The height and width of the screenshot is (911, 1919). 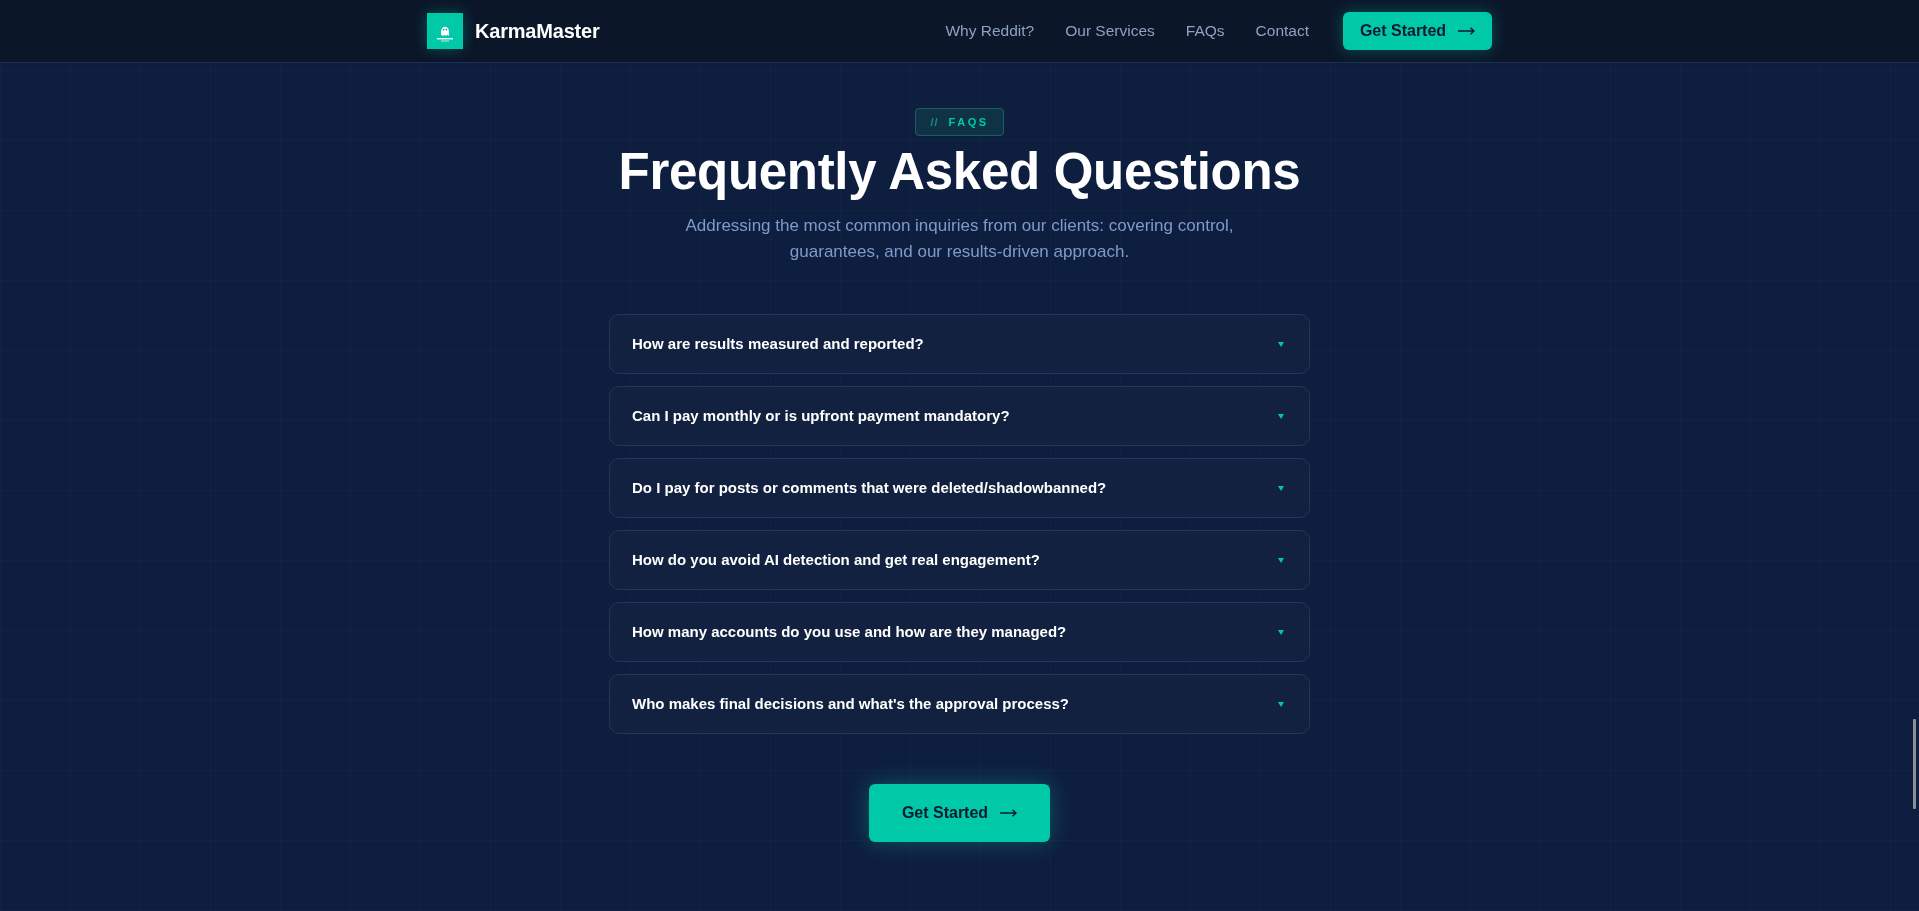 What do you see at coordinates (1282, 31) in the screenshot?
I see `nav-link: Contact` at bounding box center [1282, 31].